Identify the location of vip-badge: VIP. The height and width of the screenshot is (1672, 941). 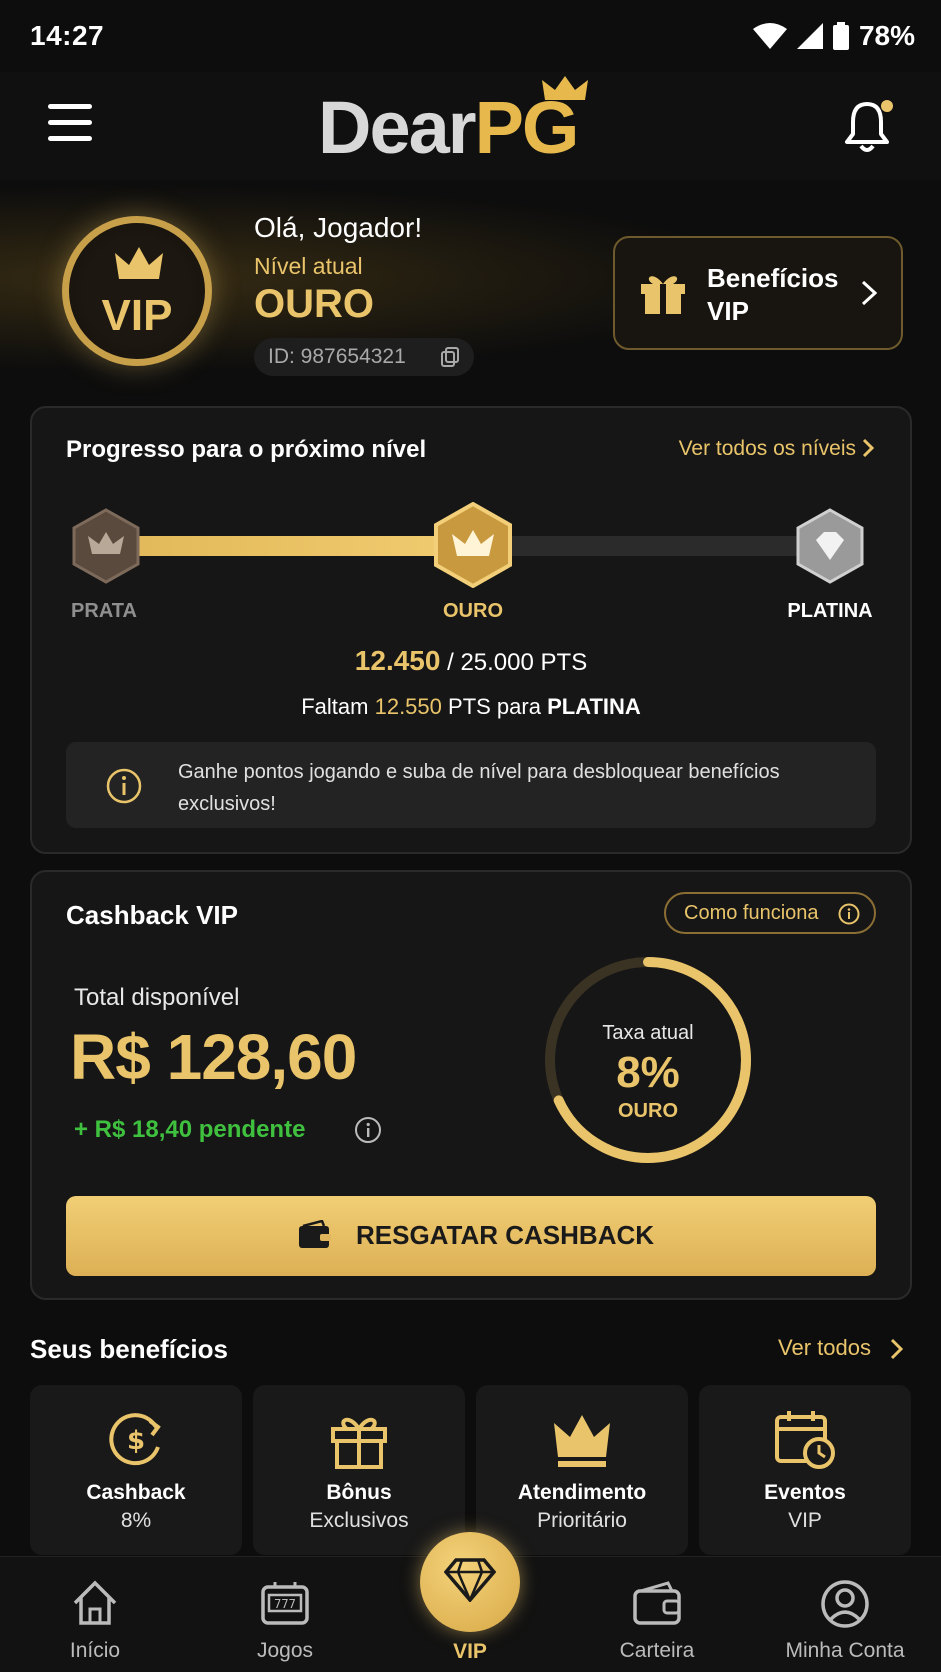
(137, 291).